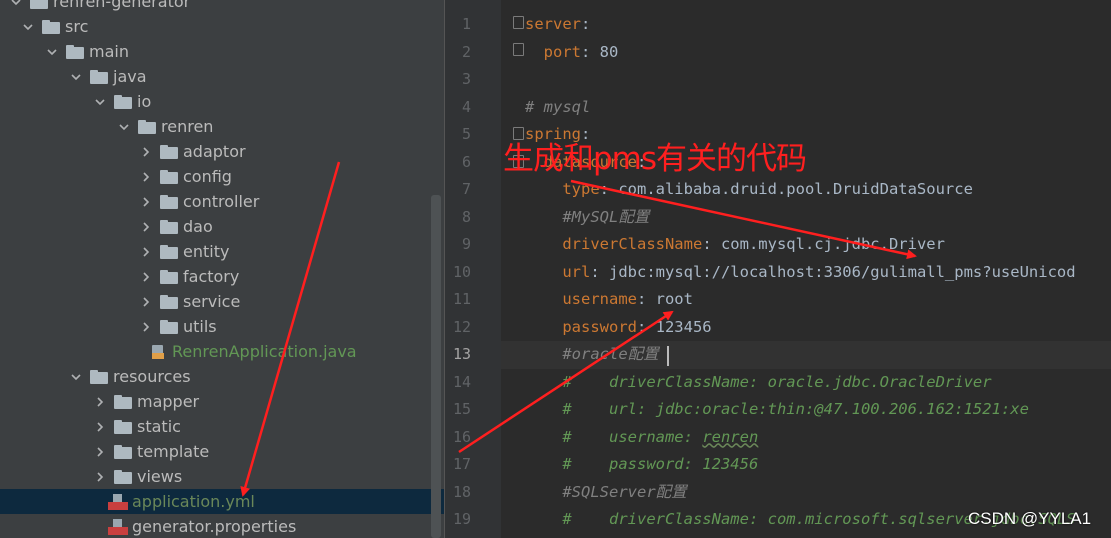  What do you see at coordinates (1030, 518) in the screenshot?
I see `watermark: CSDN @YYLA1` at bounding box center [1030, 518].